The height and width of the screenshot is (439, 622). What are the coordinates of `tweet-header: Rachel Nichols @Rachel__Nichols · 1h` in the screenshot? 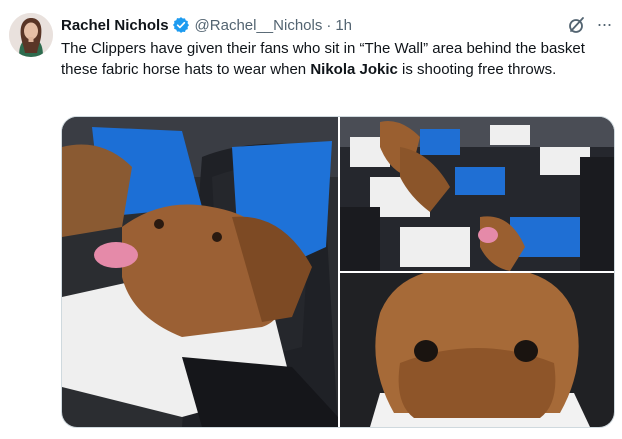 It's located at (206, 25).